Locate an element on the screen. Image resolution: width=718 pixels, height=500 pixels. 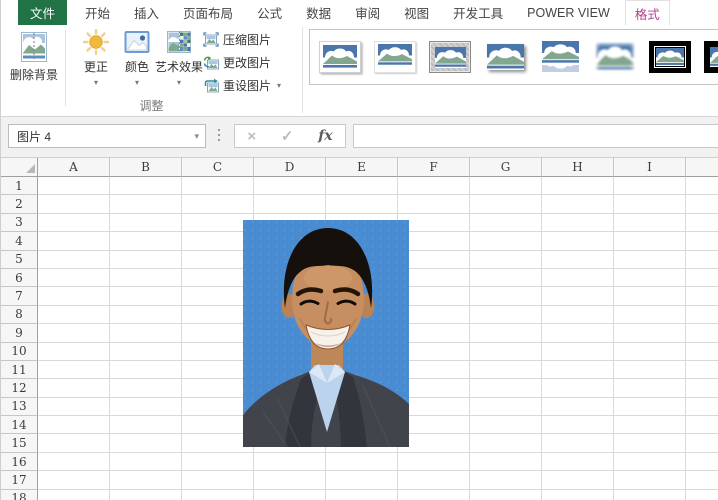
row-header-16: 16 is located at coordinates (19, 462).